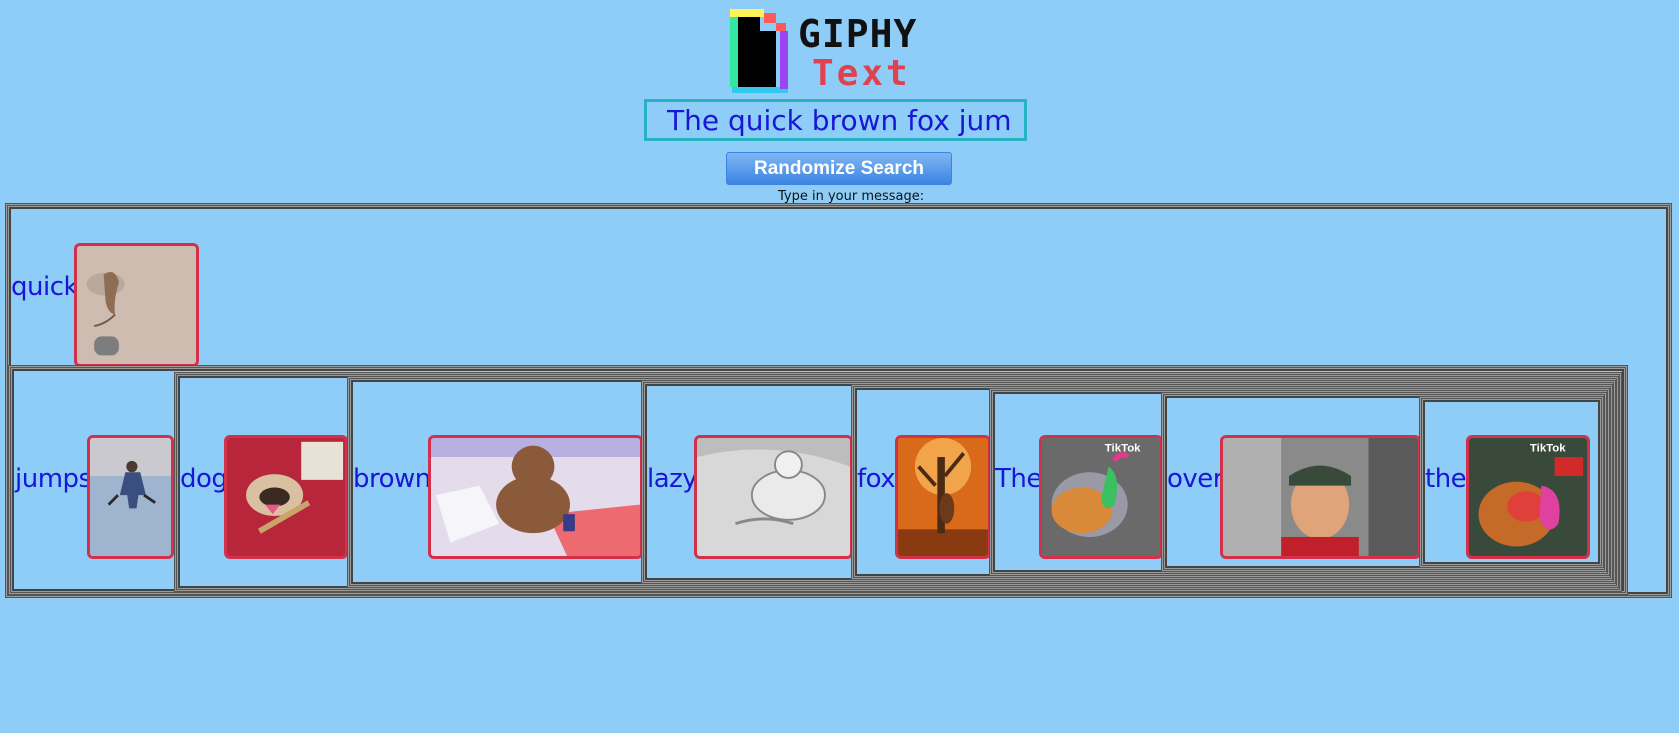 The height and width of the screenshot is (733, 1679). Describe the element at coordinates (136, 305) in the screenshot. I see `gif-quick` at that location.